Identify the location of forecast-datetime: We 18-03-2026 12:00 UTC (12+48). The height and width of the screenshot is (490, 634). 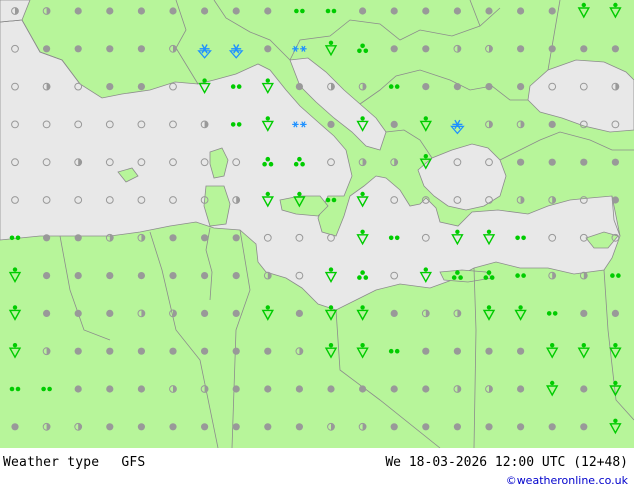
(506, 462).